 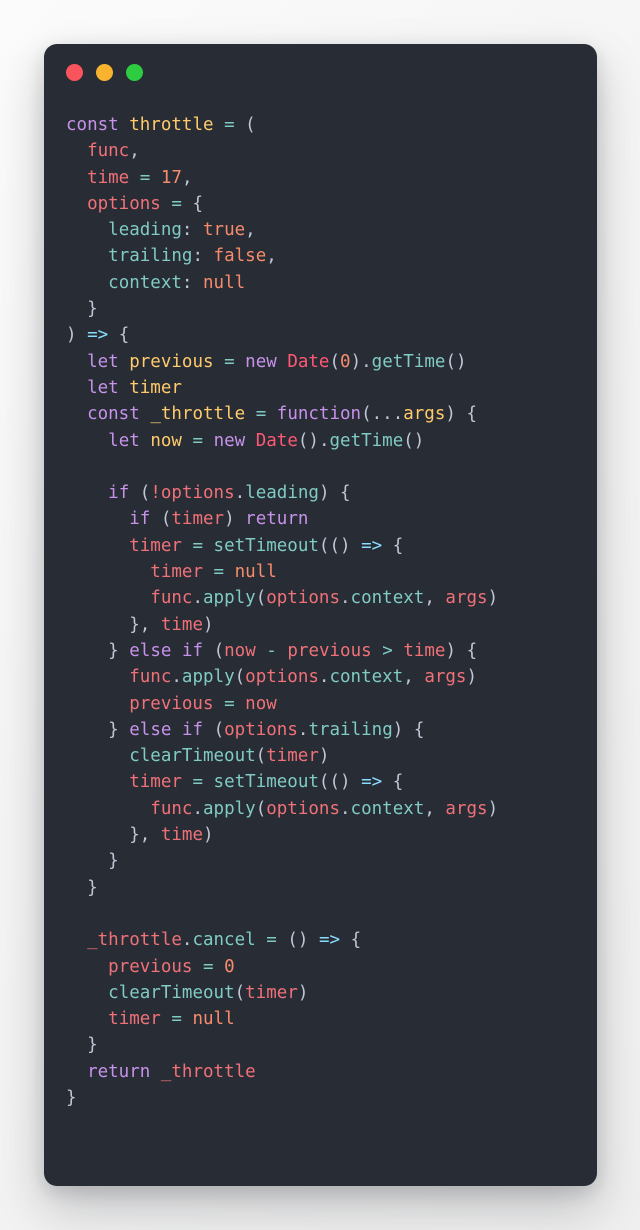 What do you see at coordinates (98, 335) in the screenshot?
I see `code-line: ) => {` at bounding box center [98, 335].